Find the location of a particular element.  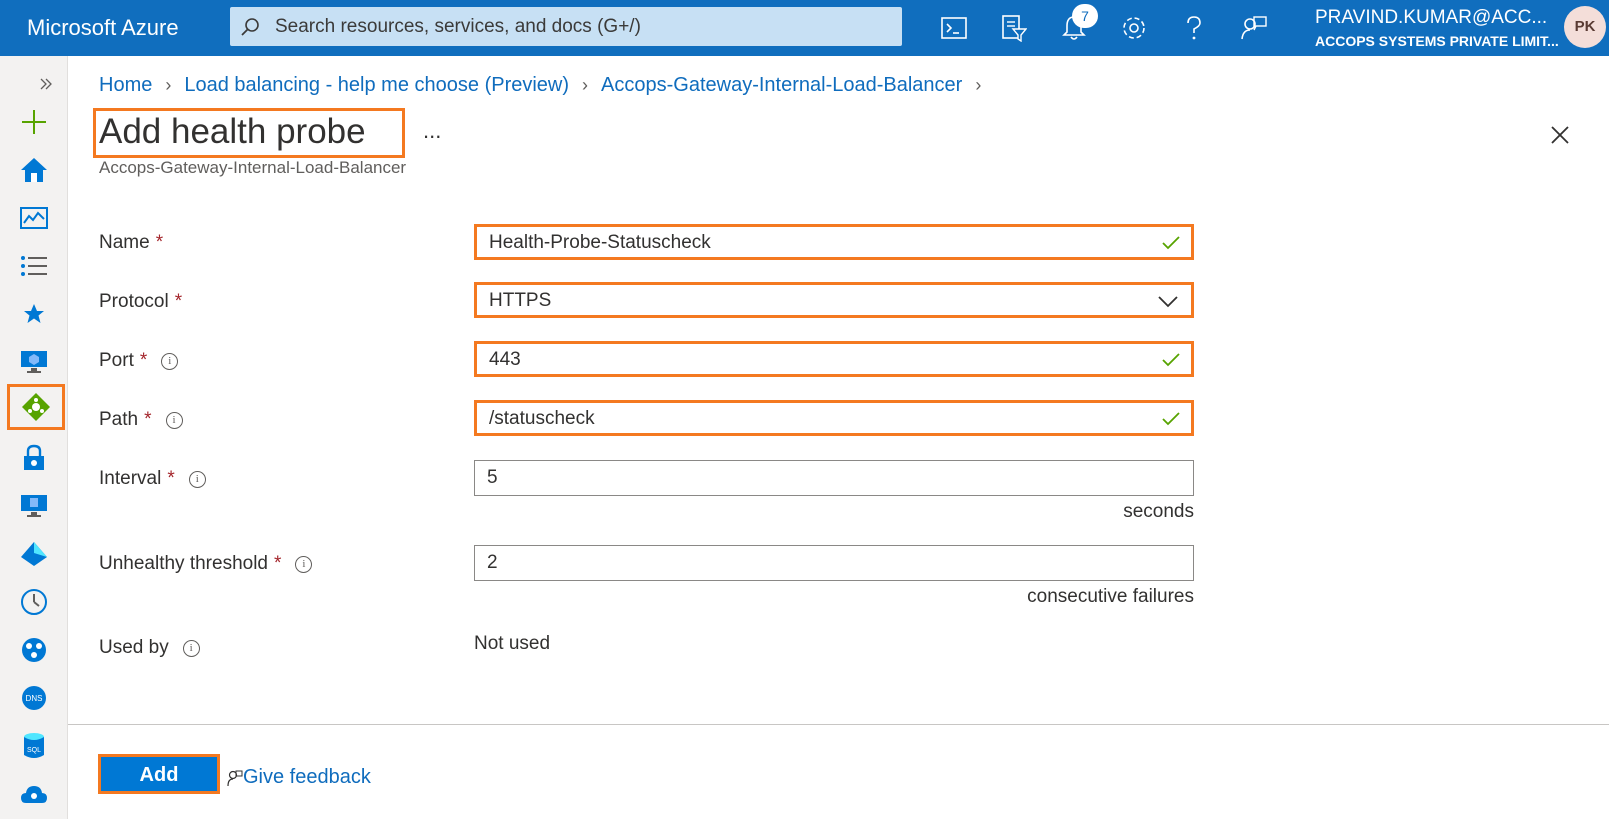

port-label-text: Port is located at coordinates (116, 360).